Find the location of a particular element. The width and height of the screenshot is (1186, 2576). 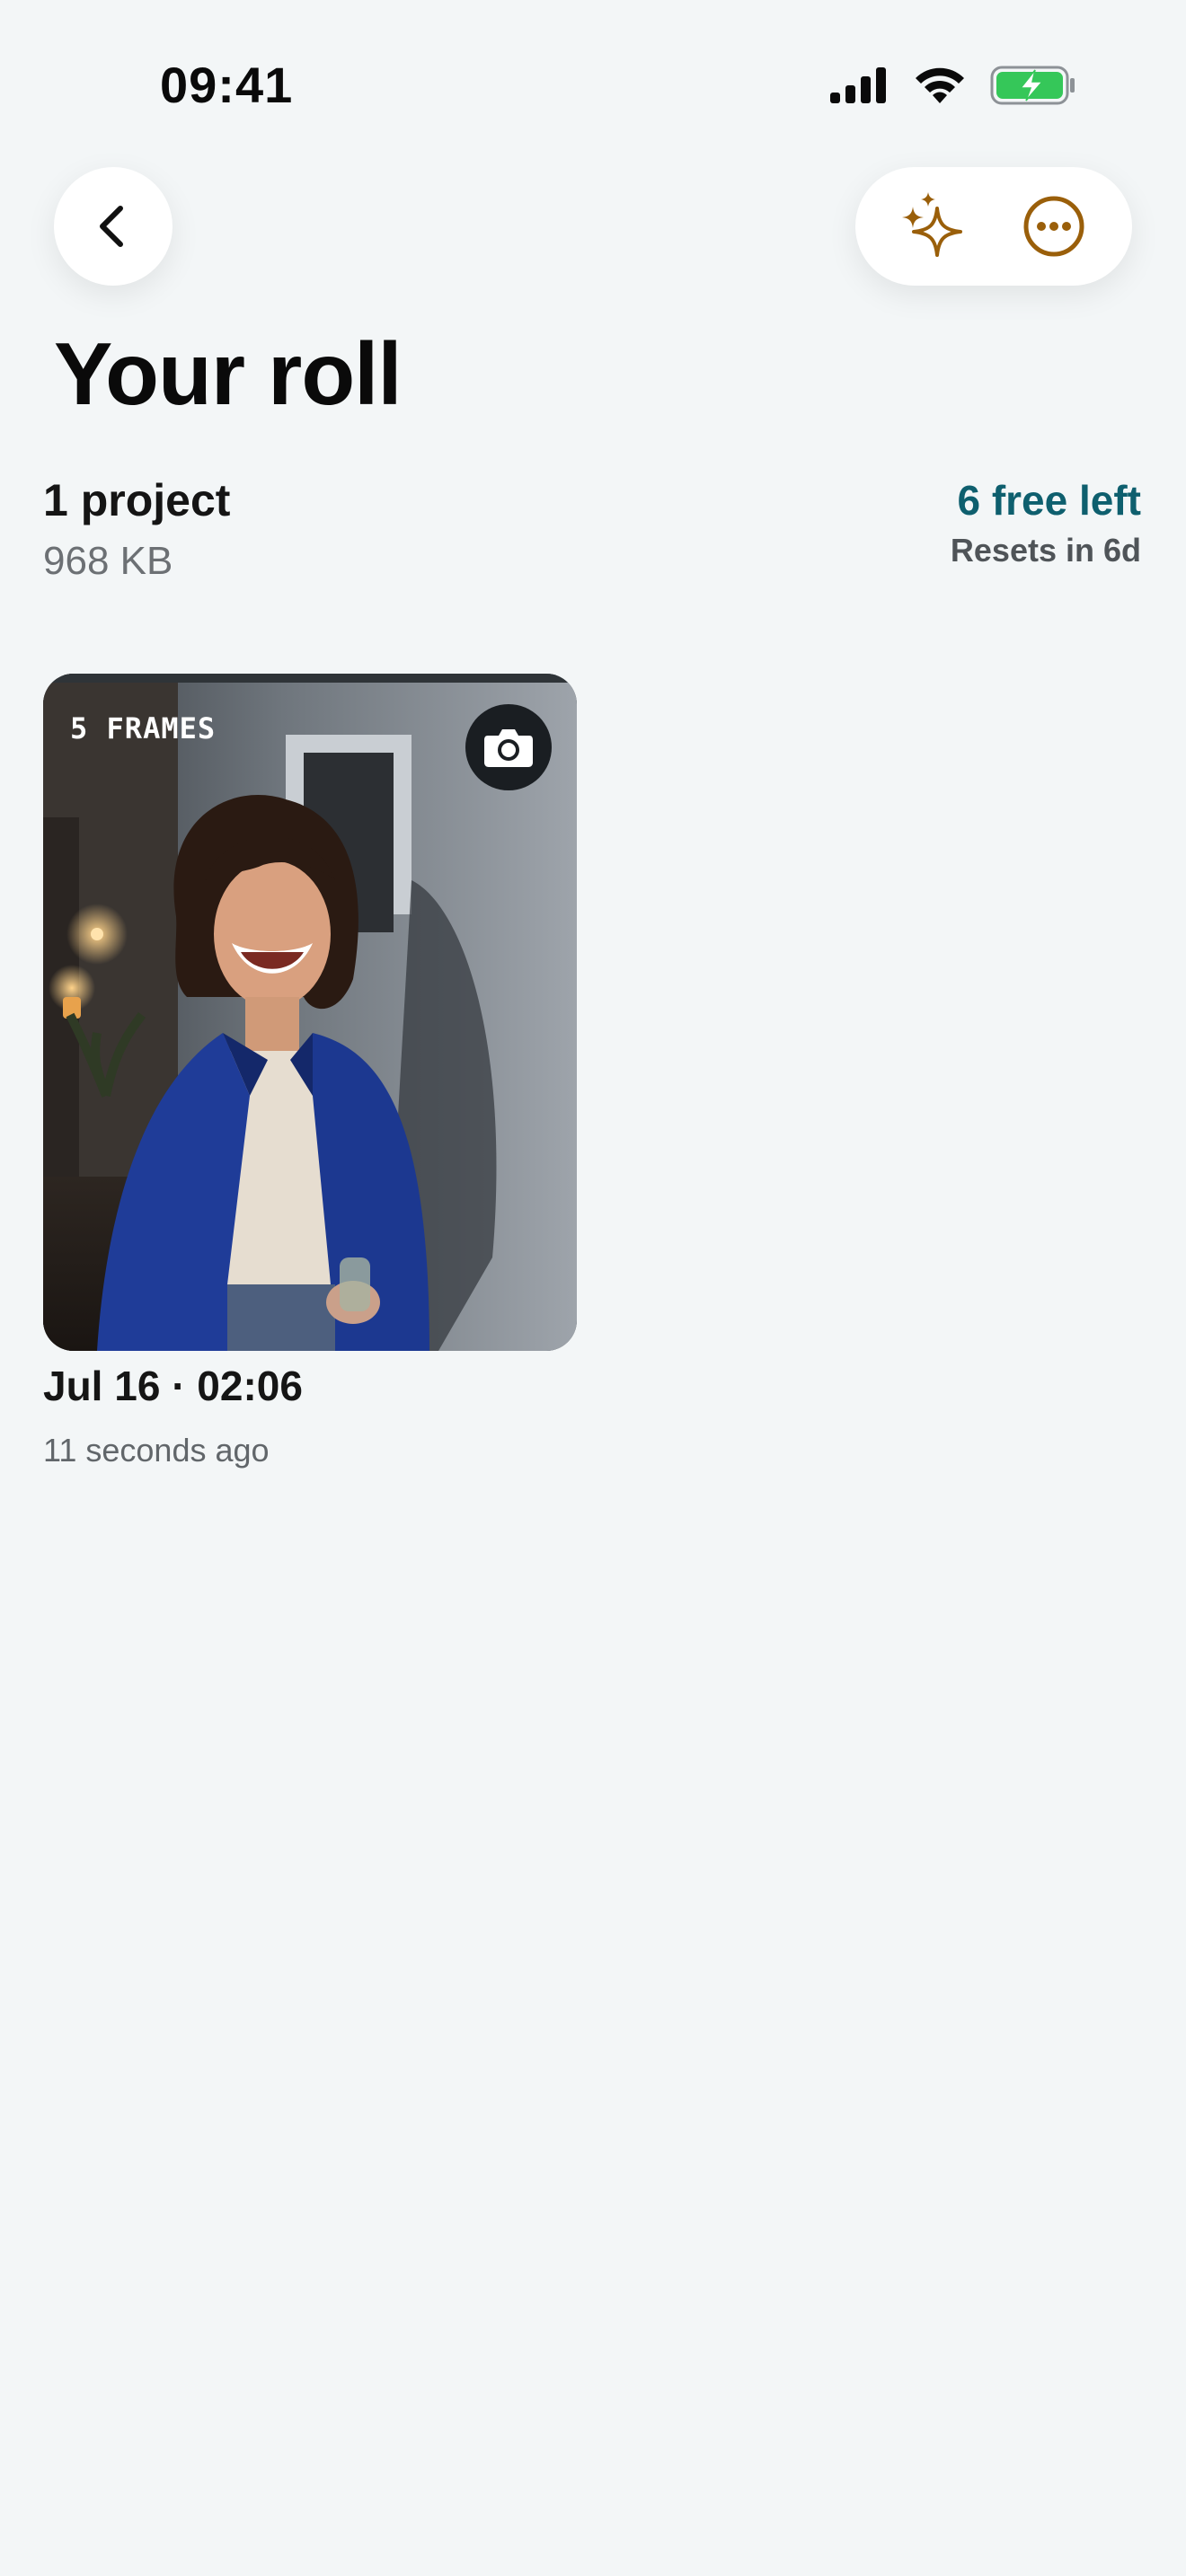

status-time: 09:41 is located at coordinates (227, 85).